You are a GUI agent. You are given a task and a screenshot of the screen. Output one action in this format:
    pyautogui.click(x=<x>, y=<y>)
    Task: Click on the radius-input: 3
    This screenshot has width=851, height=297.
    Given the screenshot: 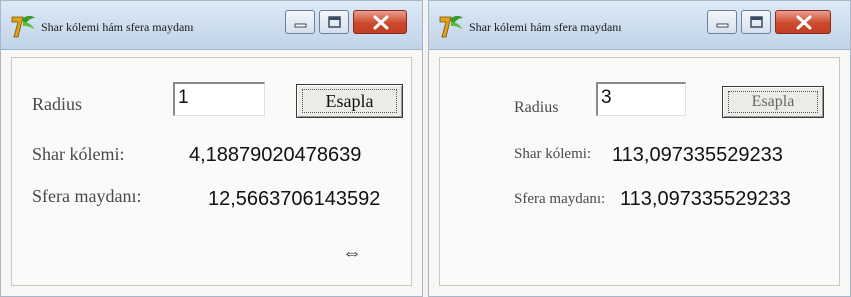 What is the action you would take?
    pyautogui.click(x=641, y=99)
    